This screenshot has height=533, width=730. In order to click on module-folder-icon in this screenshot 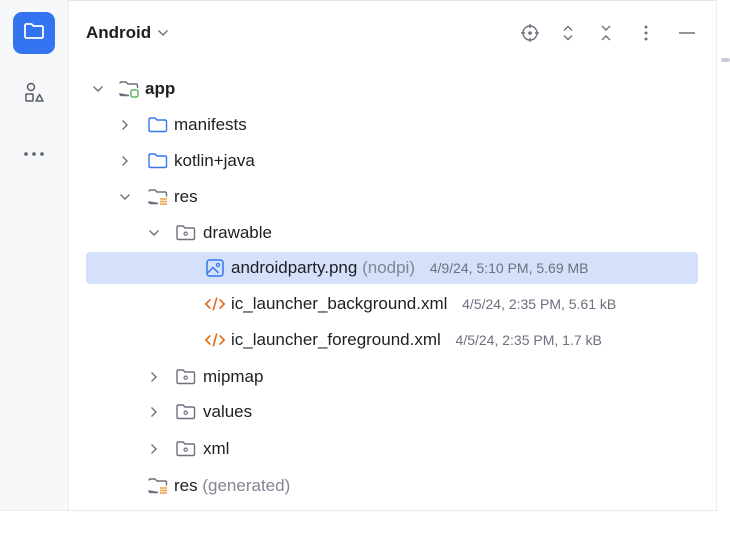, I will do `click(129, 89)`.